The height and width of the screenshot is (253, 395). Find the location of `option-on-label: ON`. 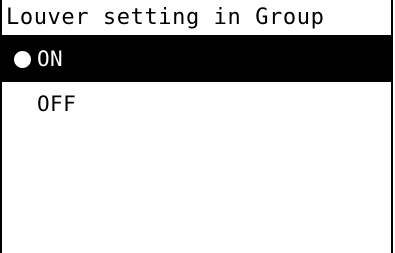

option-on-label: ON is located at coordinates (50, 59).